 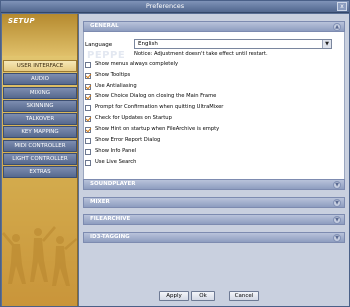 I want to click on checkbox-label: Check for Updates on Startup, so click(x=133, y=118).